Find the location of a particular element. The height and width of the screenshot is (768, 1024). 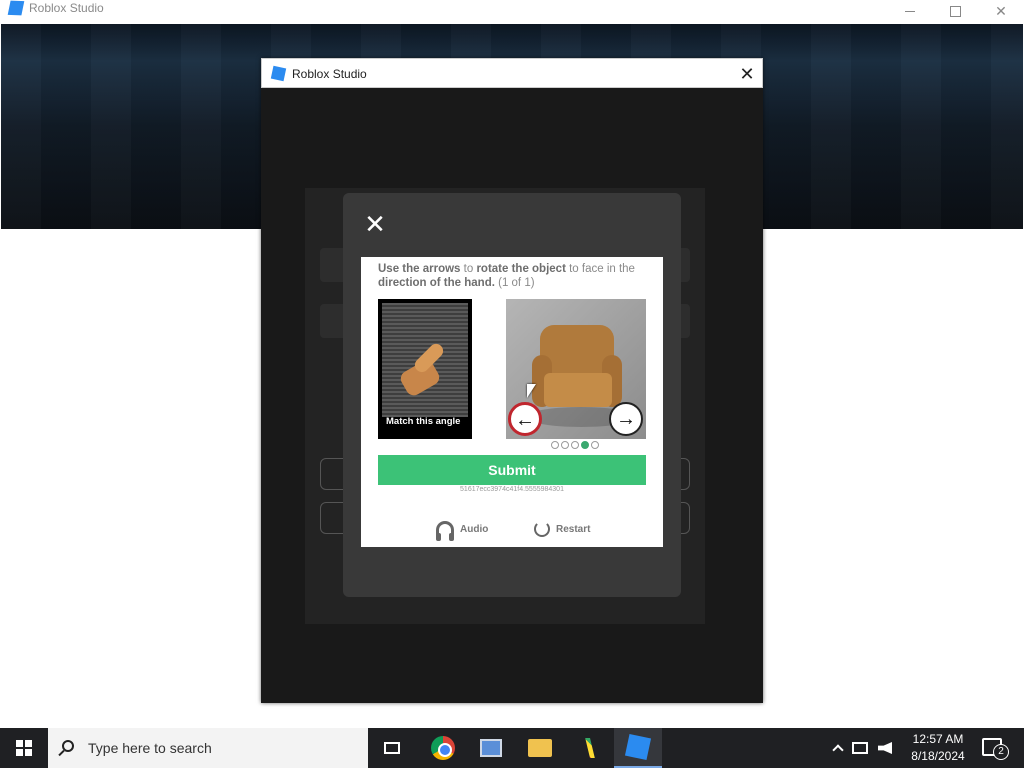

vscode-taskbar-button is located at coordinates (590, 748).